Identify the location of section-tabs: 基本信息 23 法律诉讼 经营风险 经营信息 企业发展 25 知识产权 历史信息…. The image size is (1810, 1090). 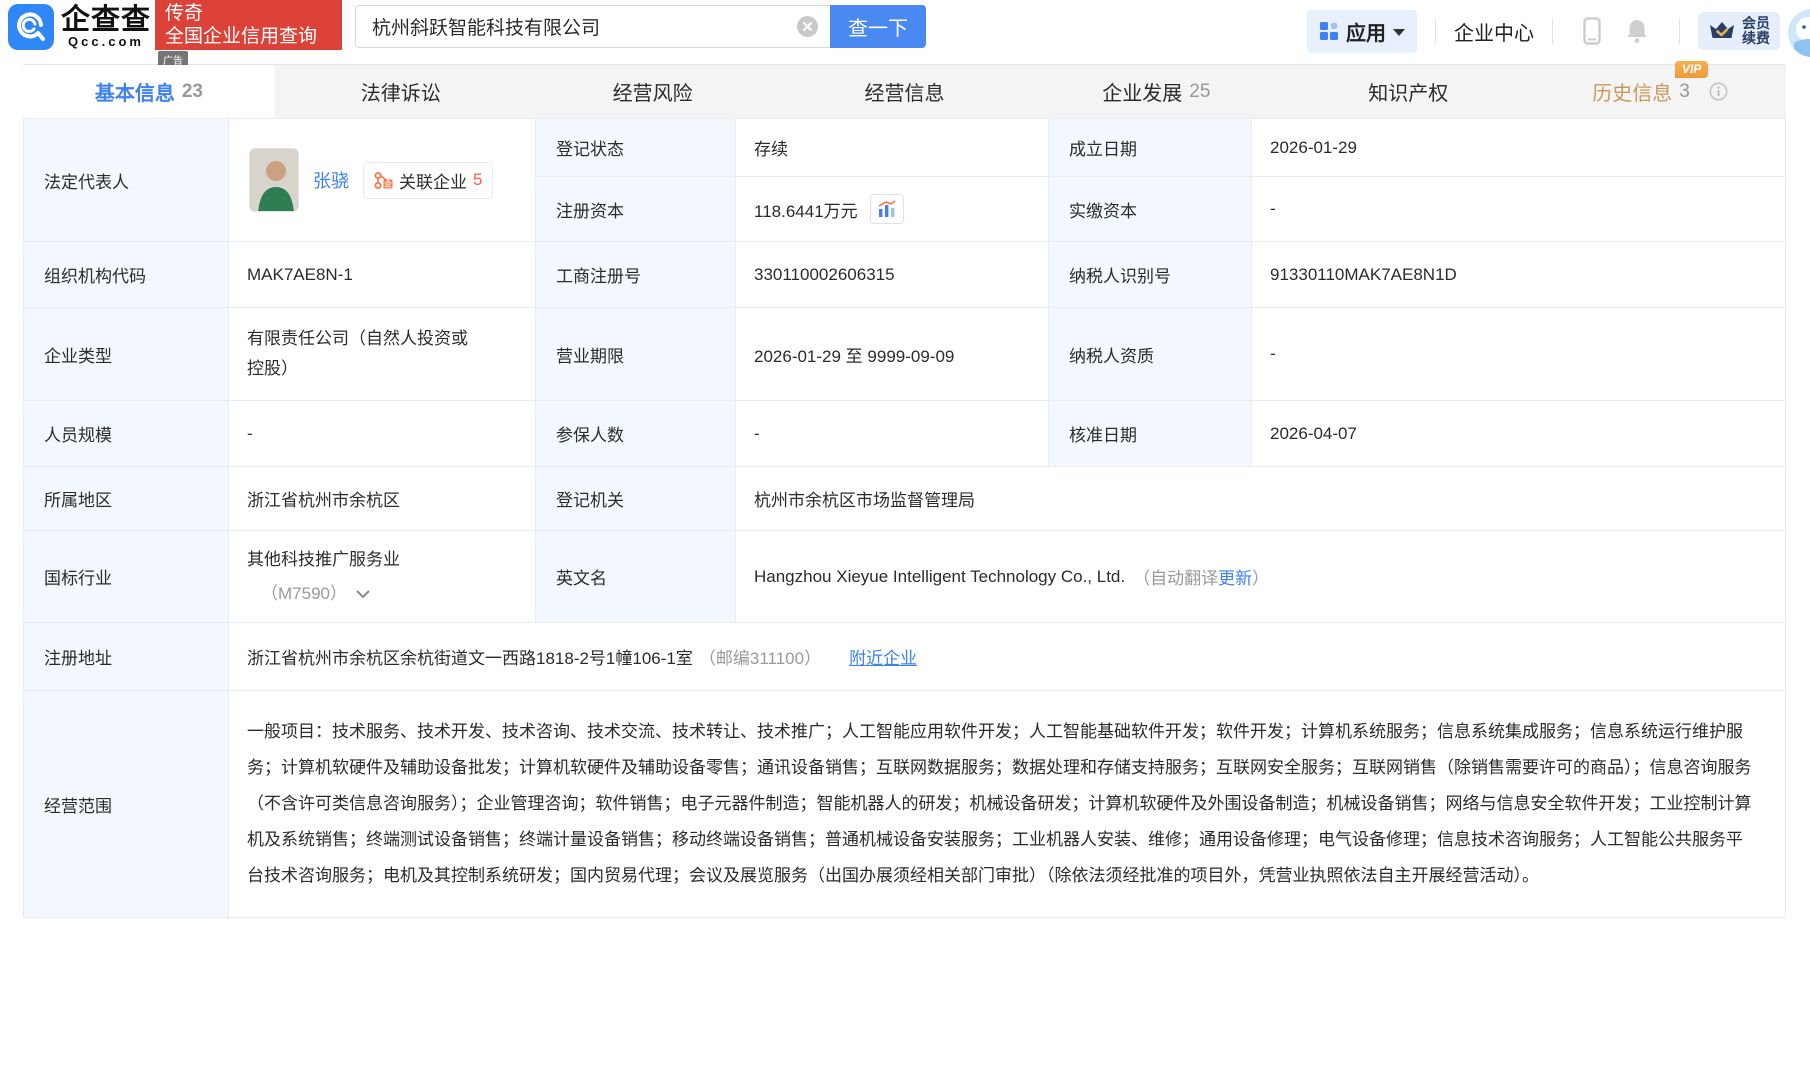
(904, 89).